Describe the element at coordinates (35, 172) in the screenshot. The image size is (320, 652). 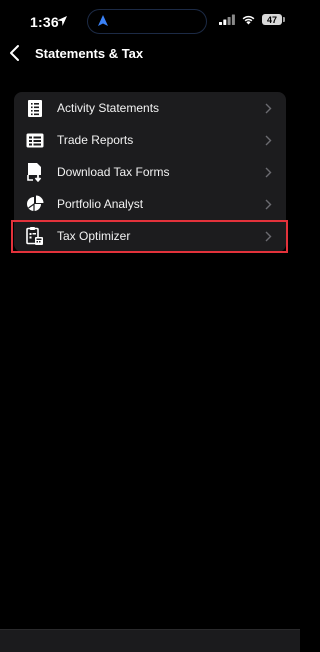
I see `download-form-icon` at that location.